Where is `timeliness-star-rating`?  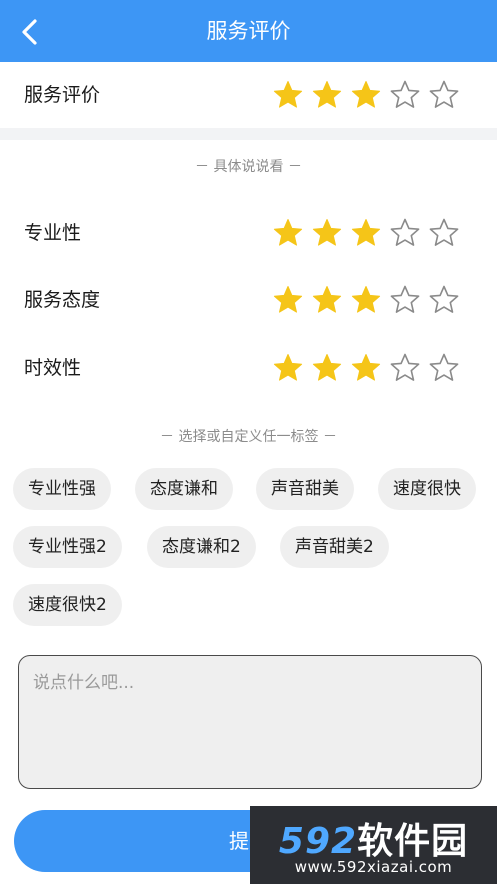 timeliness-star-rating is located at coordinates (369, 368).